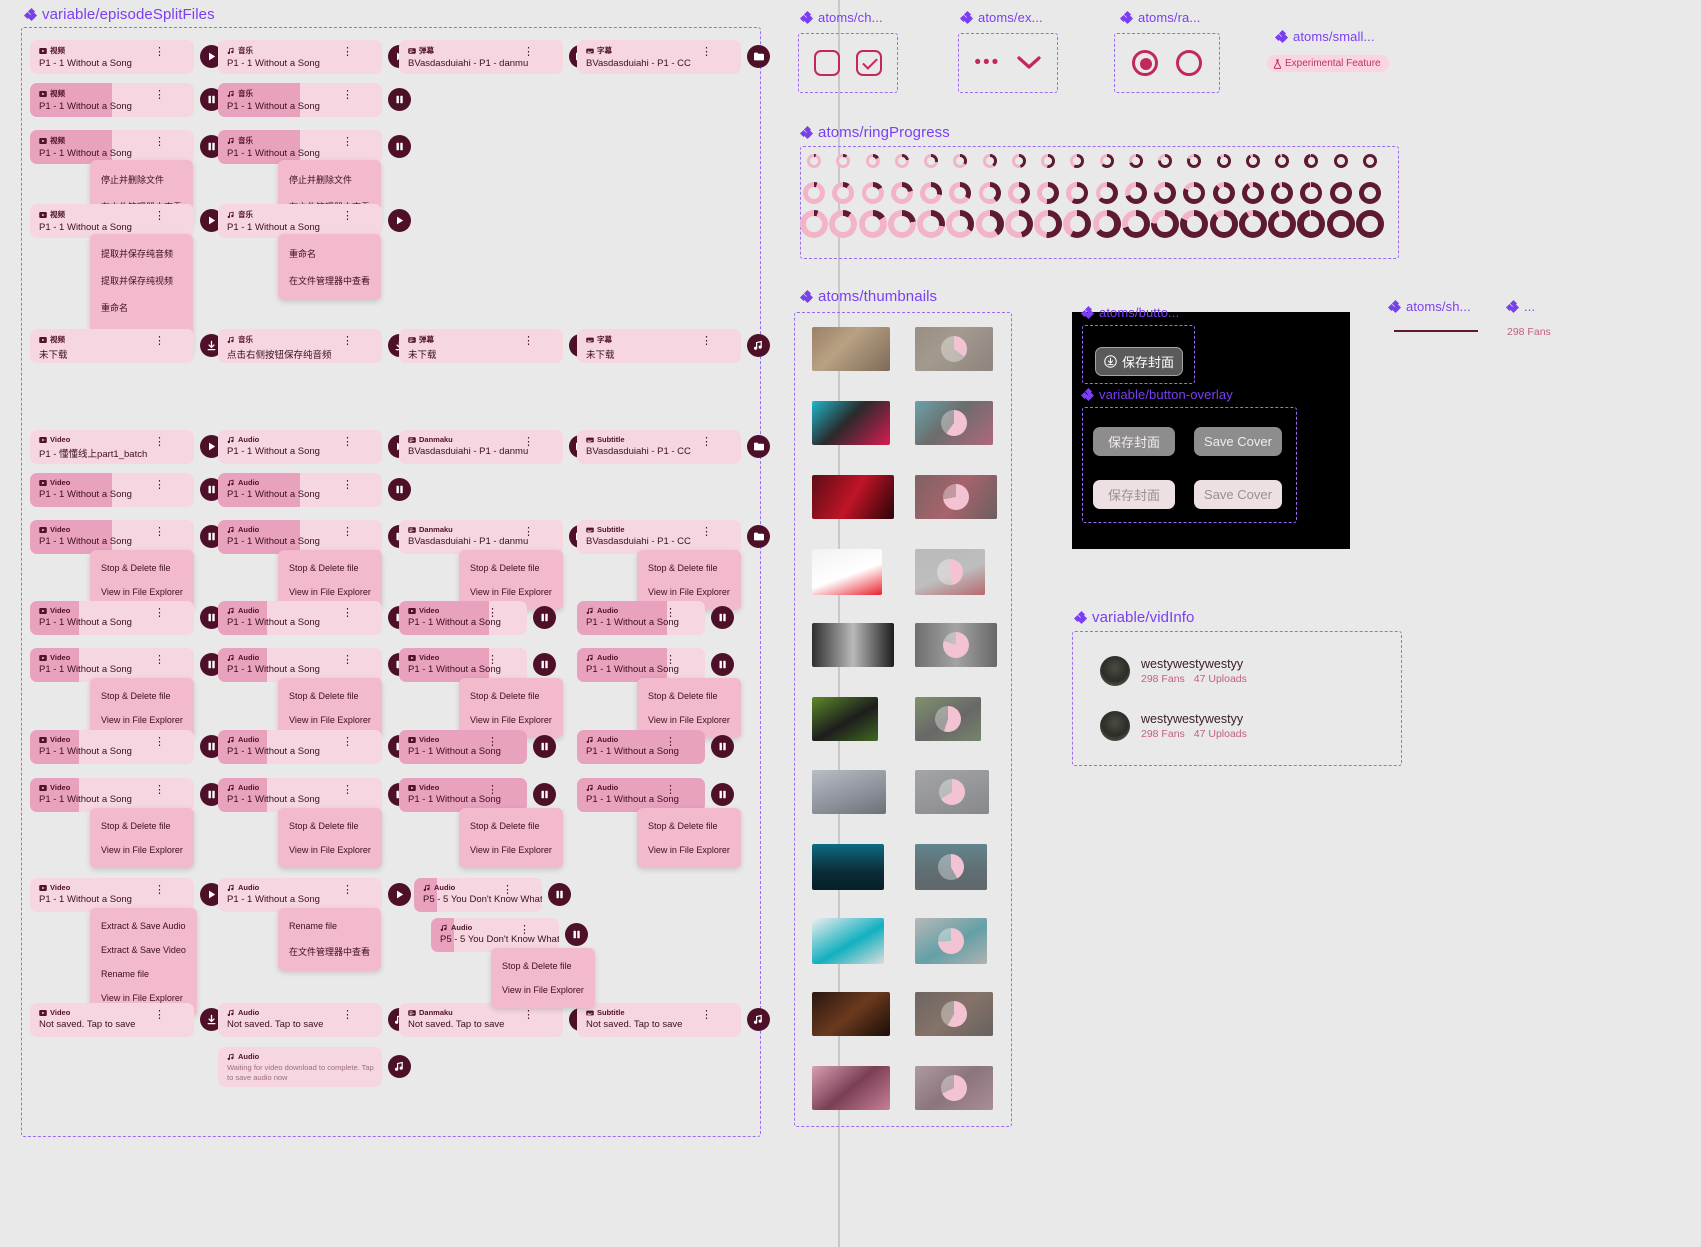 This screenshot has width=1701, height=1247. What do you see at coordinates (1134, 441) in the screenshot?
I see `save-cover-button-cn-dark: 保存封面` at bounding box center [1134, 441].